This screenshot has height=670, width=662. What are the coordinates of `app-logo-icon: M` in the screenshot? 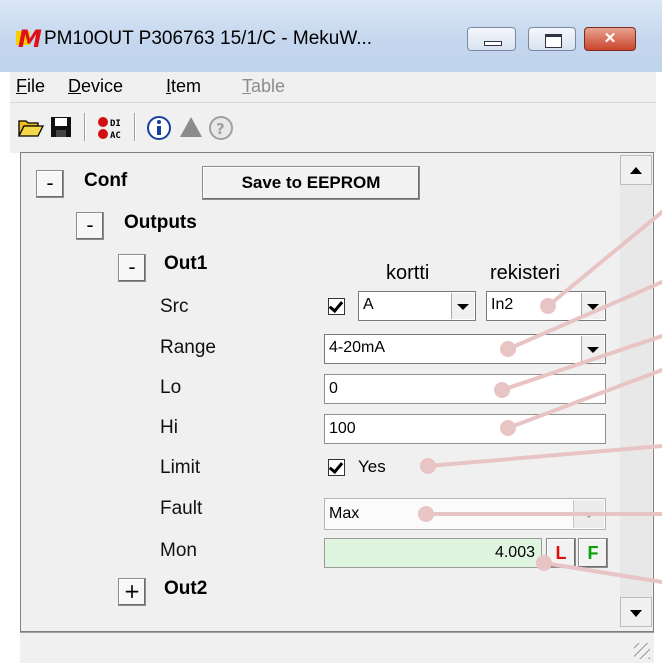 It's located at (29, 39).